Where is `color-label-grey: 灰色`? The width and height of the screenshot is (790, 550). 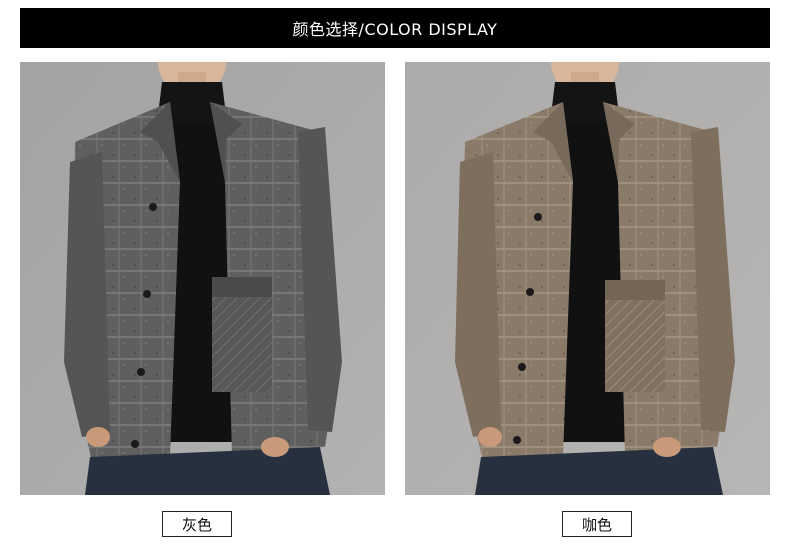
color-label-grey: 灰色 is located at coordinates (197, 524).